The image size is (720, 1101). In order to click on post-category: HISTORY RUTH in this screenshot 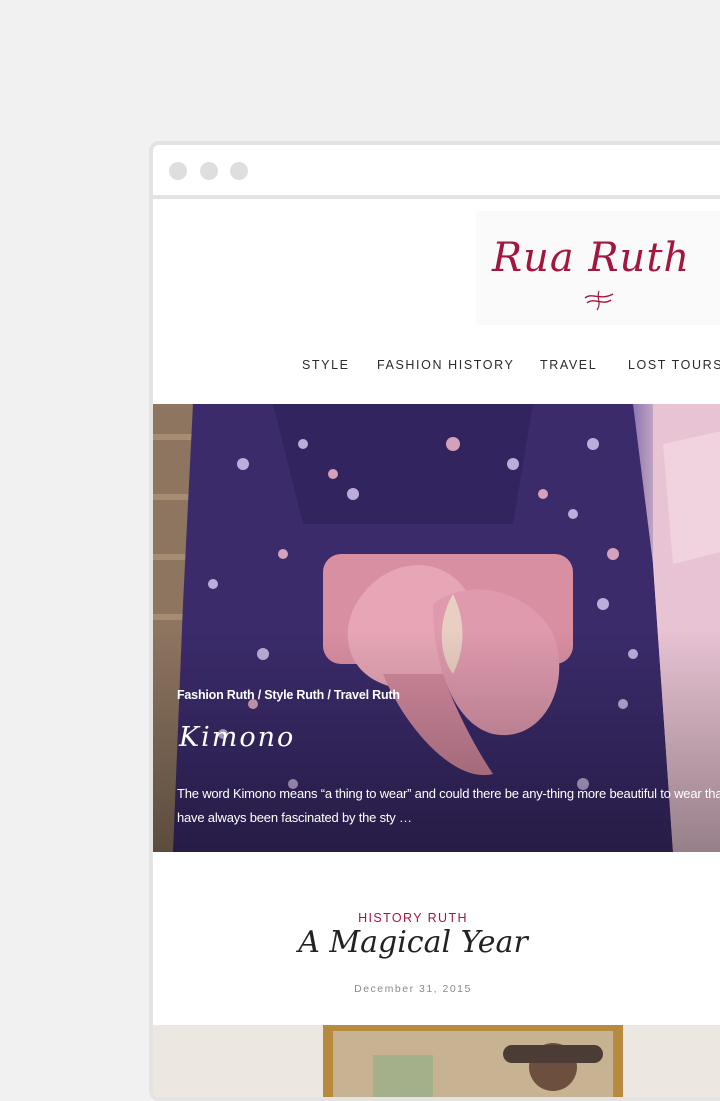, I will do `click(413, 918)`.